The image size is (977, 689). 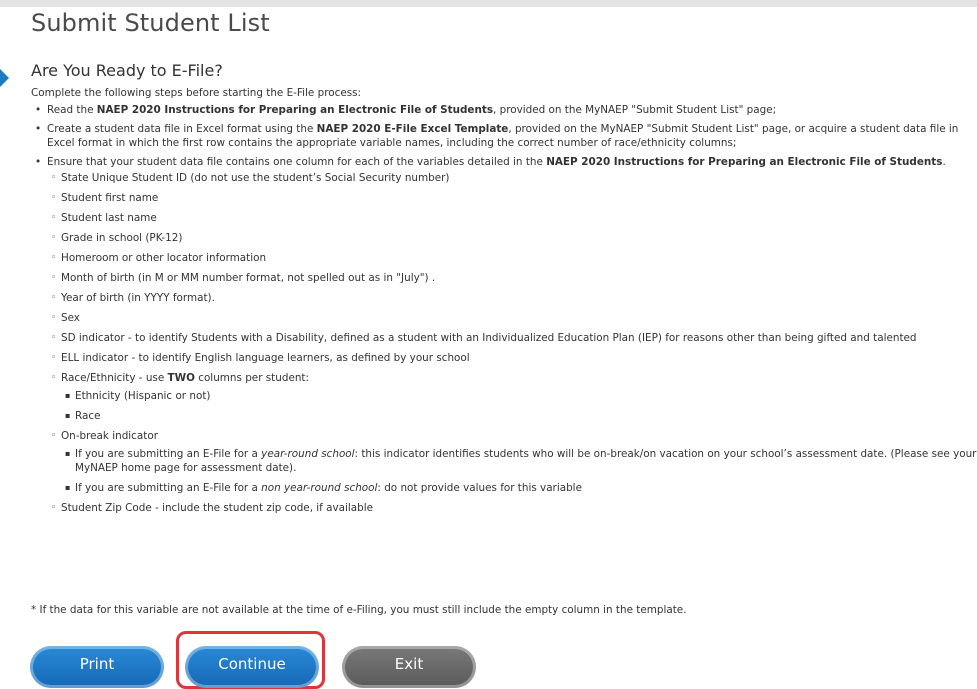 I want to click on variable-text: Race/Ethnicity - use, so click(x=114, y=378).